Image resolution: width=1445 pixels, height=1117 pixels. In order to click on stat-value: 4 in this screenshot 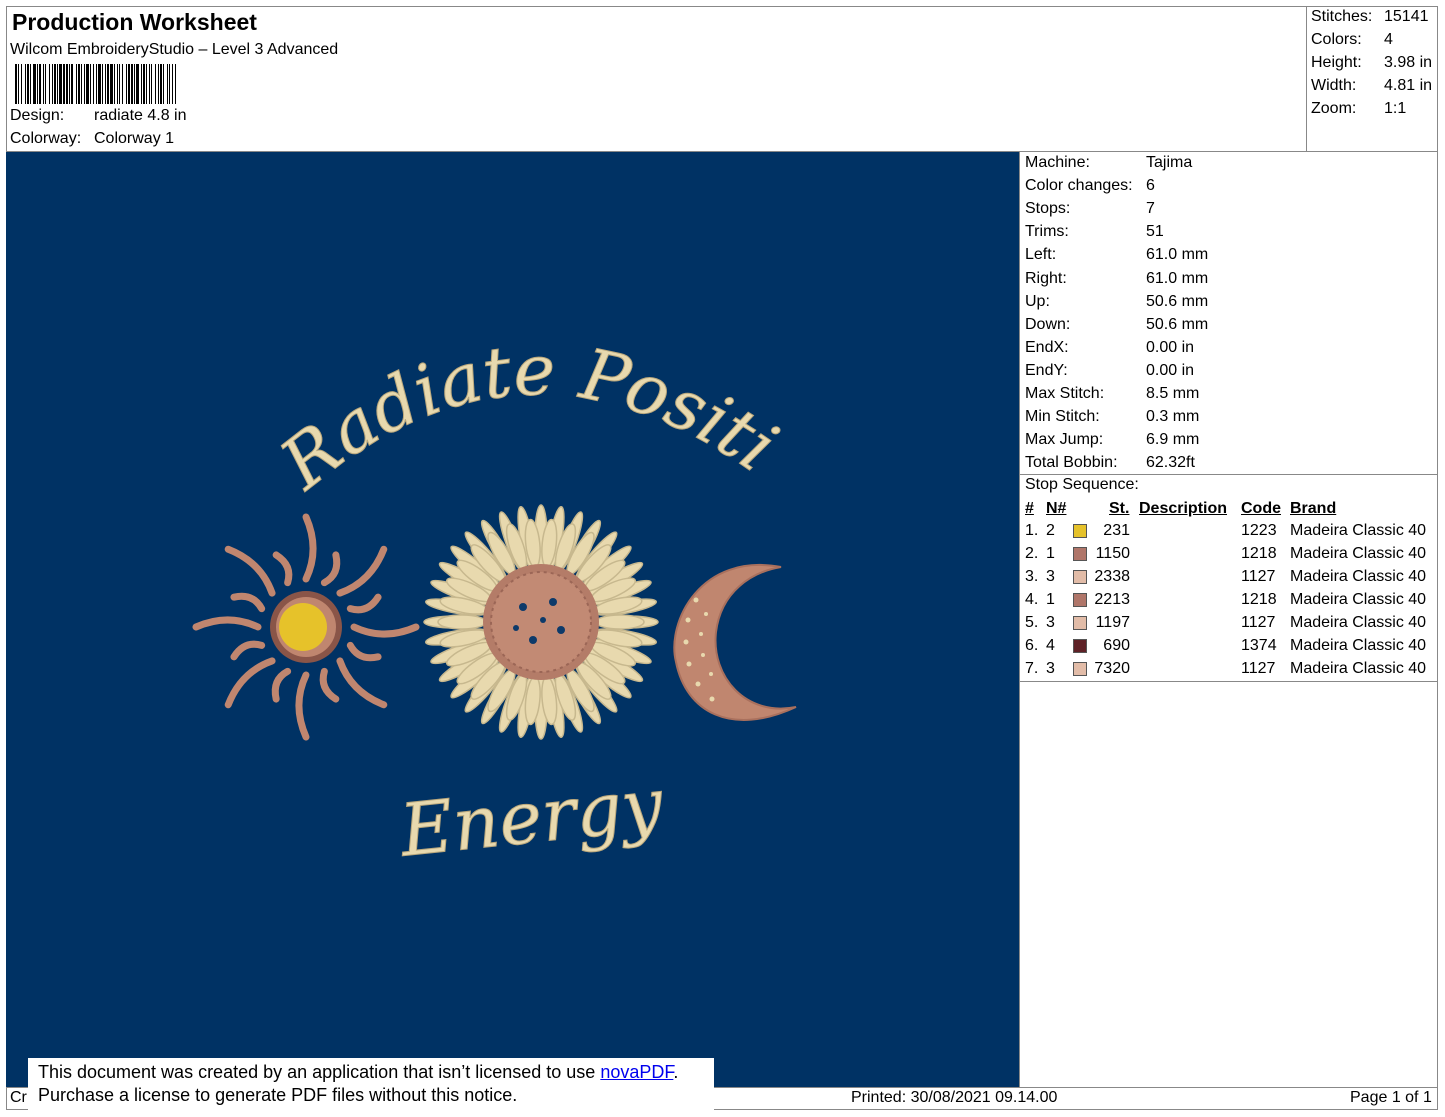, I will do `click(1388, 39)`.